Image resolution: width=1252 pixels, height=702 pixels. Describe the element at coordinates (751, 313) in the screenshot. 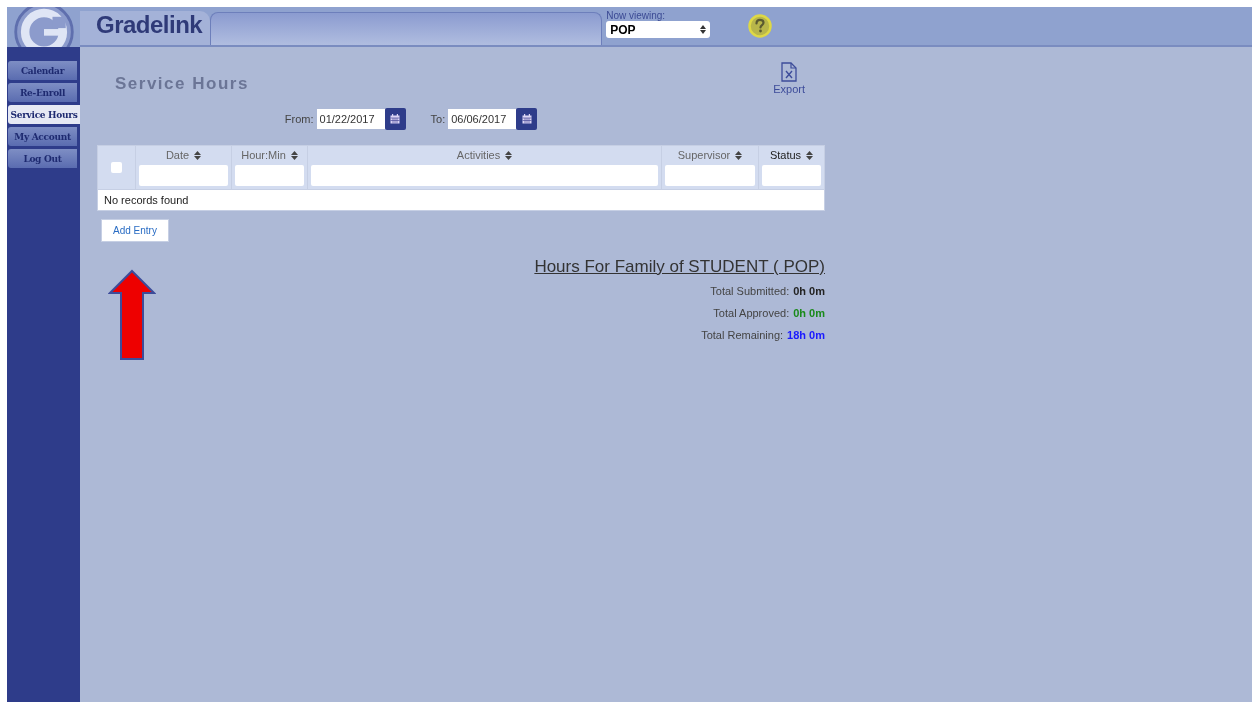

I see `total-label: Total Approved:` at that location.